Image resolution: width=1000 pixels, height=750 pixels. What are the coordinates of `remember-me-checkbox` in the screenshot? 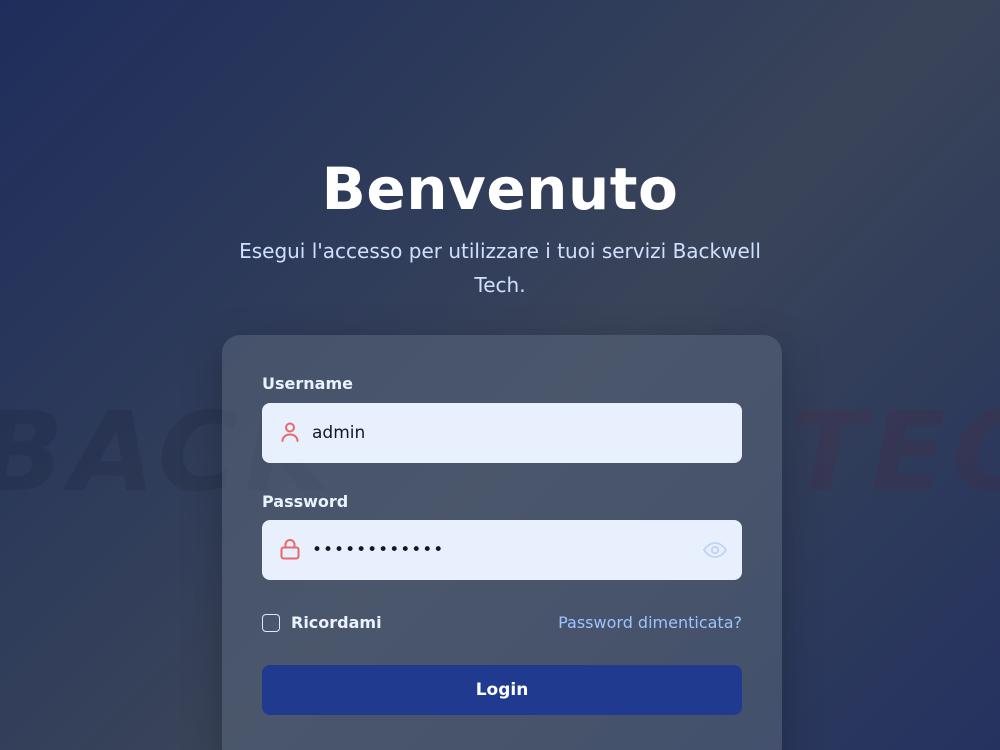 It's located at (271, 622).